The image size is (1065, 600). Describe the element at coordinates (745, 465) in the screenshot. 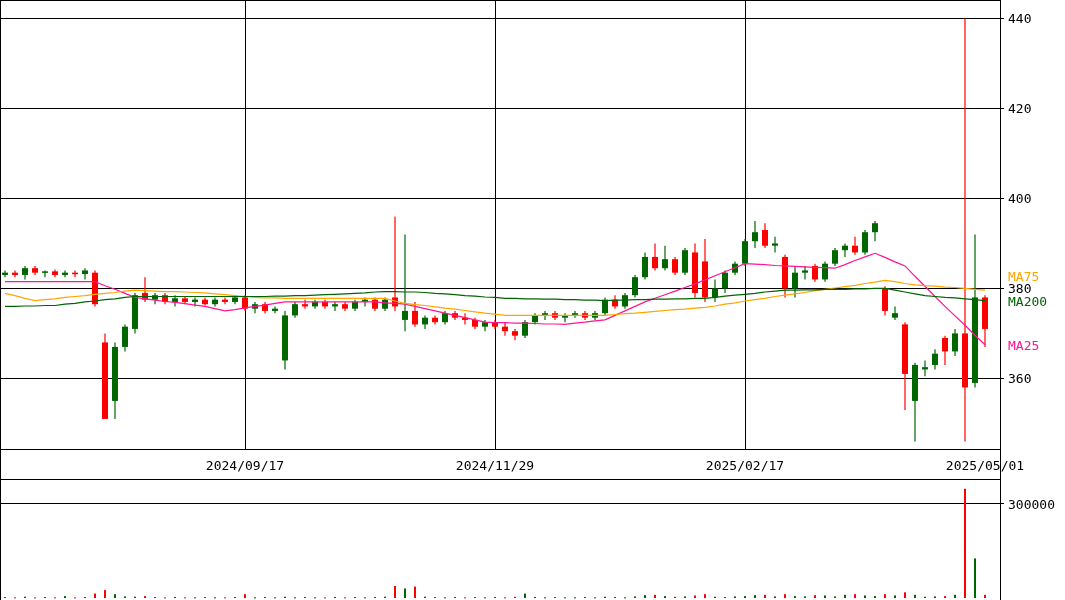

I see `axis-label: 2025/02/17` at that location.